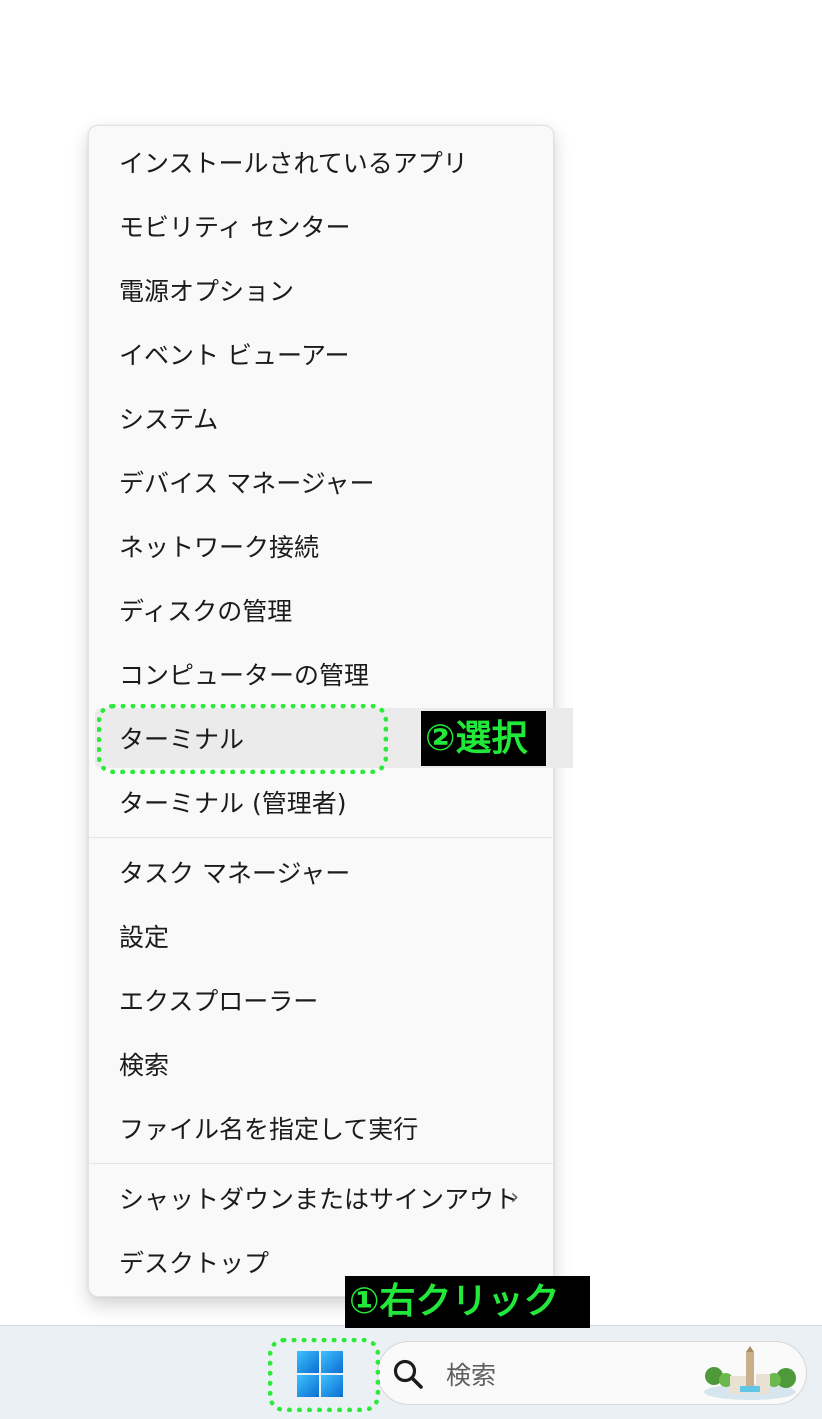  Describe the element at coordinates (592, 1373) in the screenshot. I see `taskbar-search-box: 検索` at that location.